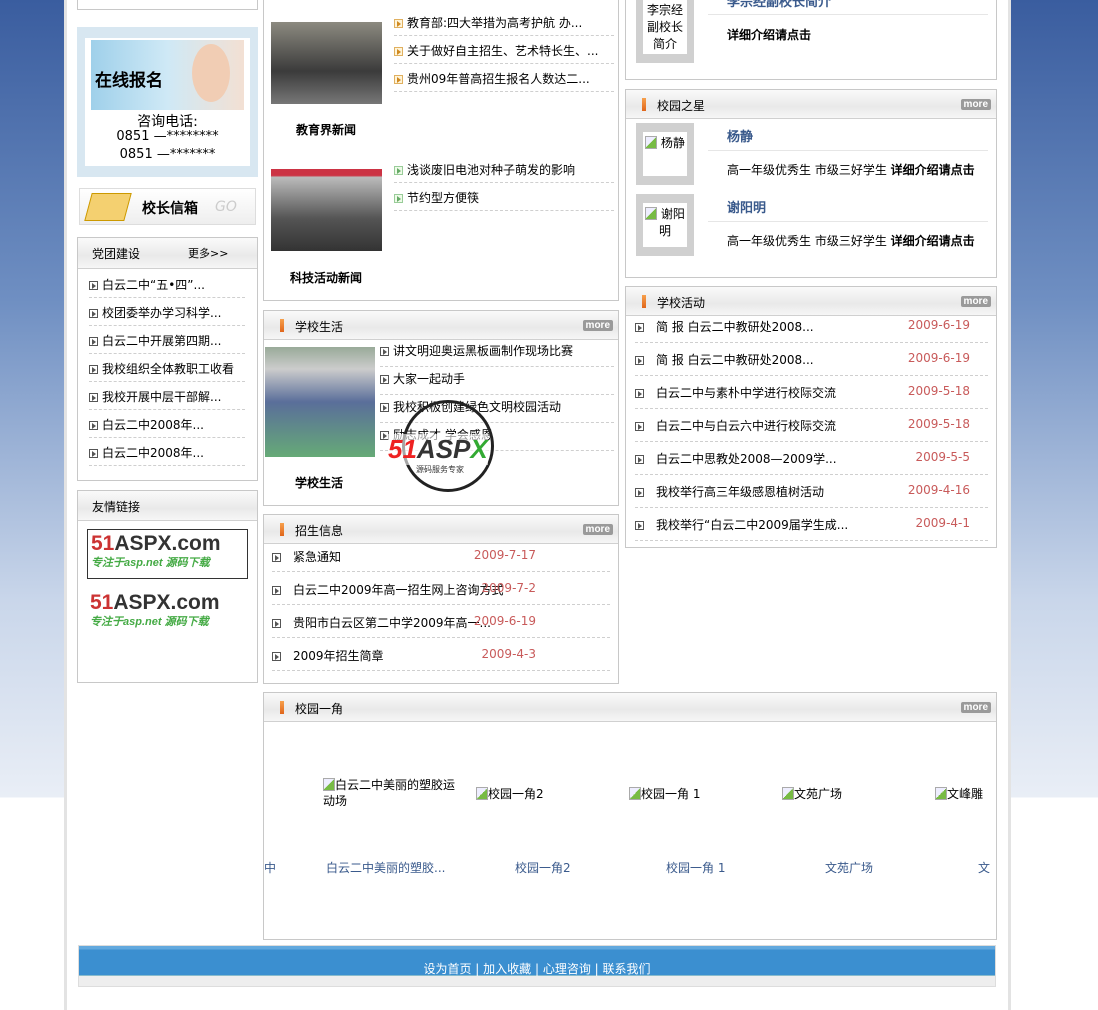 Image resolution: width=1098 pixels, height=1010 pixels. I want to click on admission-more: more, so click(597, 529).